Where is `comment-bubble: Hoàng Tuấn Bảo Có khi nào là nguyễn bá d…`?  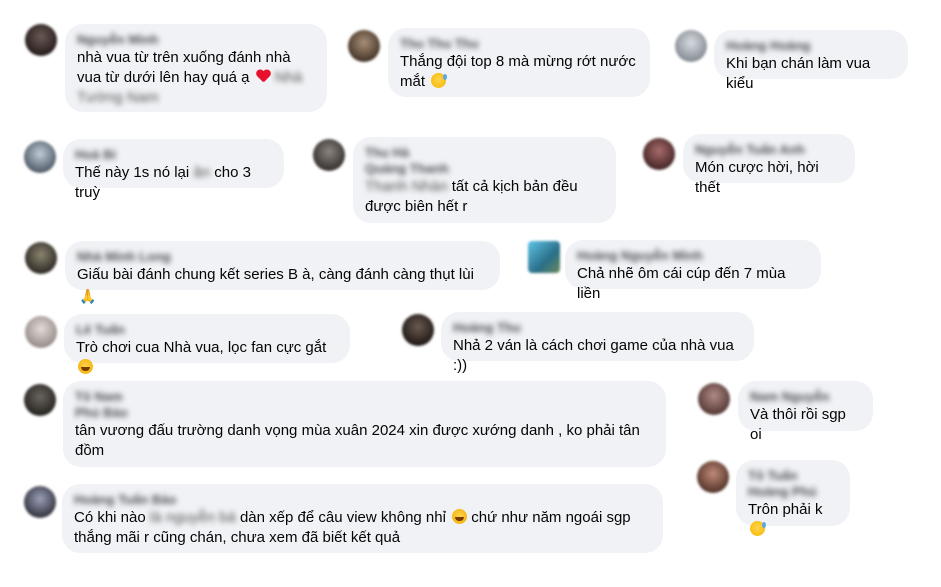
comment-bubble: Hoàng Tuấn Bảo Có khi nào là nguyễn bá d… is located at coordinates (362, 518).